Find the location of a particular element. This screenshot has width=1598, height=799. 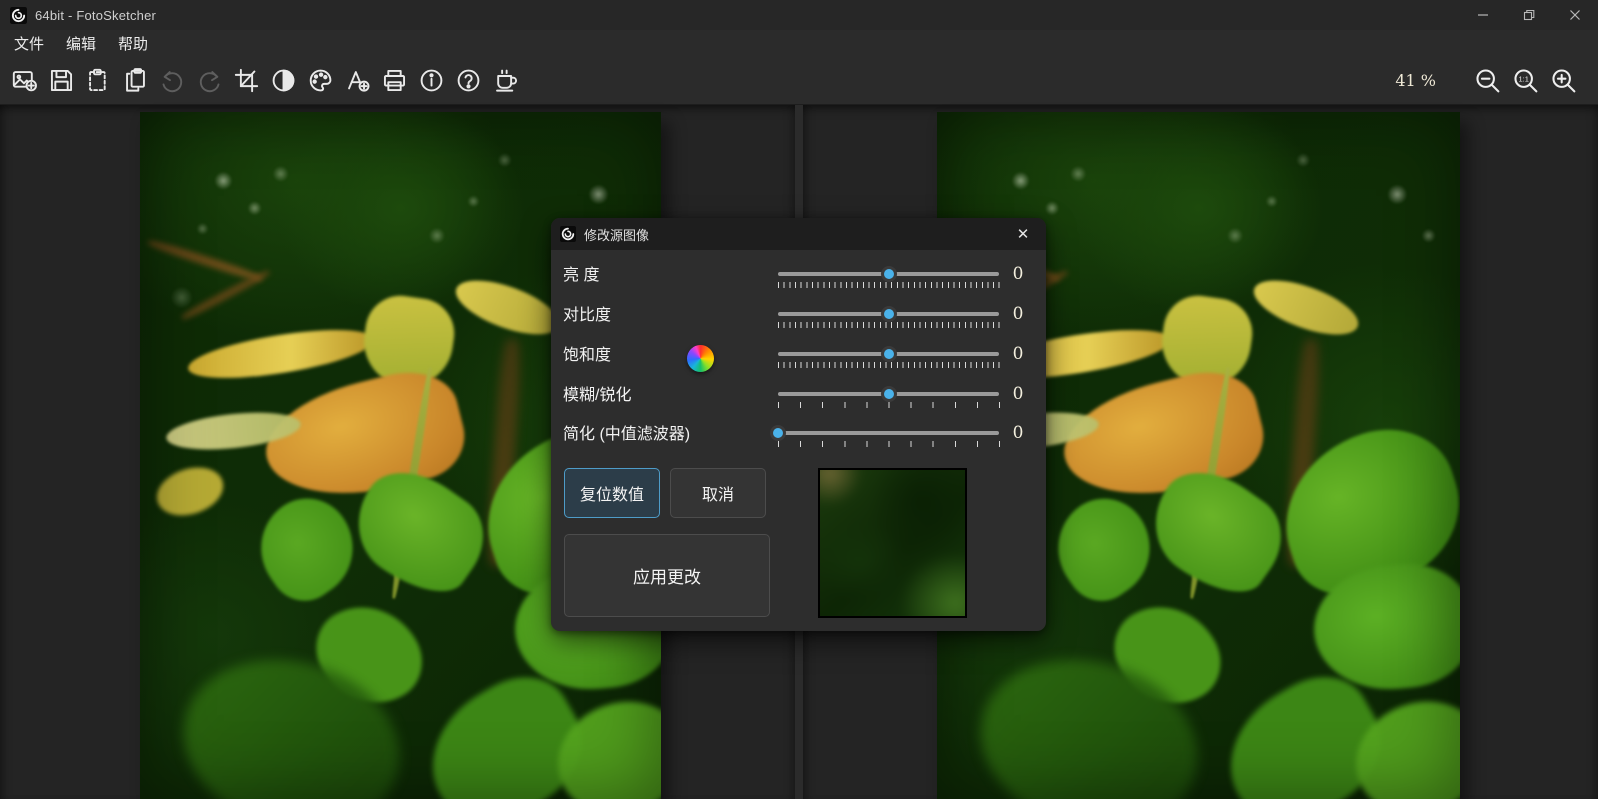

add-text-button is located at coordinates (357, 81).